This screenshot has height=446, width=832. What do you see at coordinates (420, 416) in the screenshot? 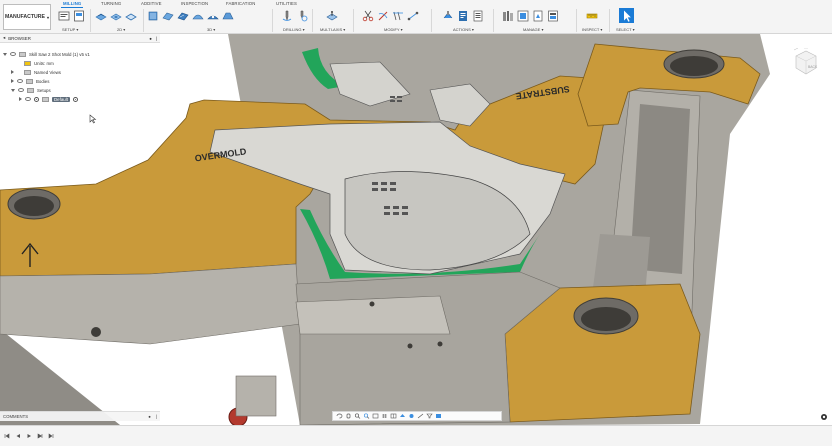
I see `section-analysis-icon` at bounding box center [420, 416].